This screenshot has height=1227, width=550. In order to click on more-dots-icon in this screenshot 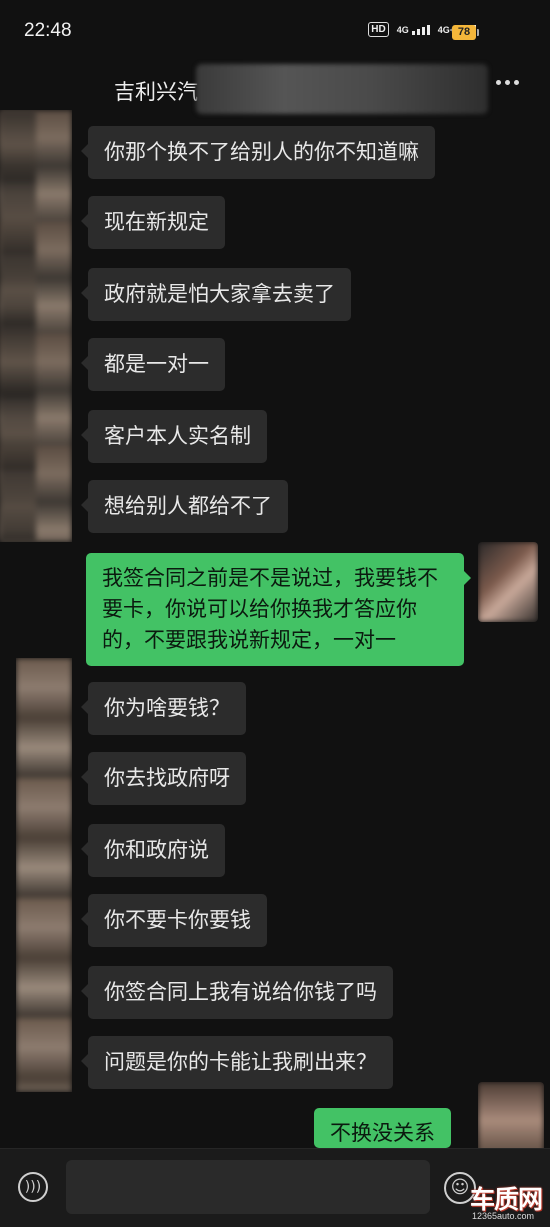, I will do `click(507, 82)`.